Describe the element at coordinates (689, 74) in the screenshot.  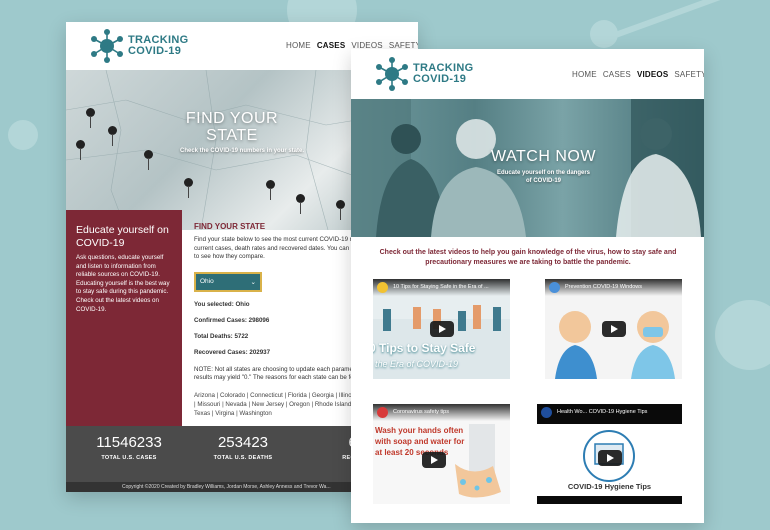
I see `nav-safety: SAFETY` at that location.